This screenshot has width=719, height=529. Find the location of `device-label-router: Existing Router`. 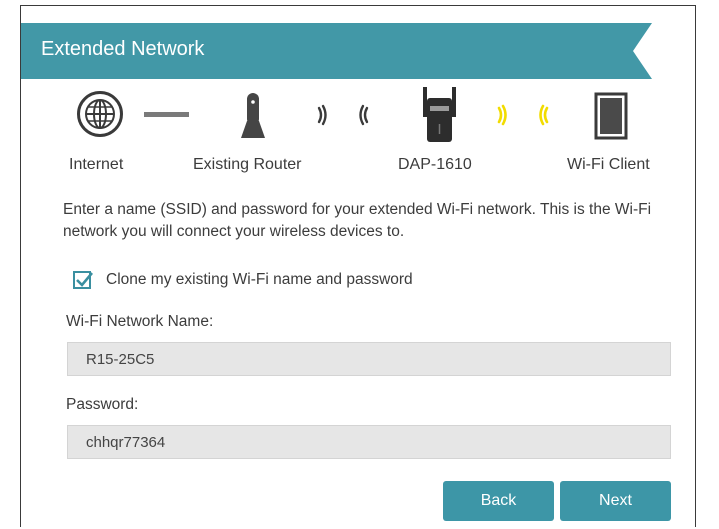

device-label-router: Existing Router is located at coordinates (247, 164).